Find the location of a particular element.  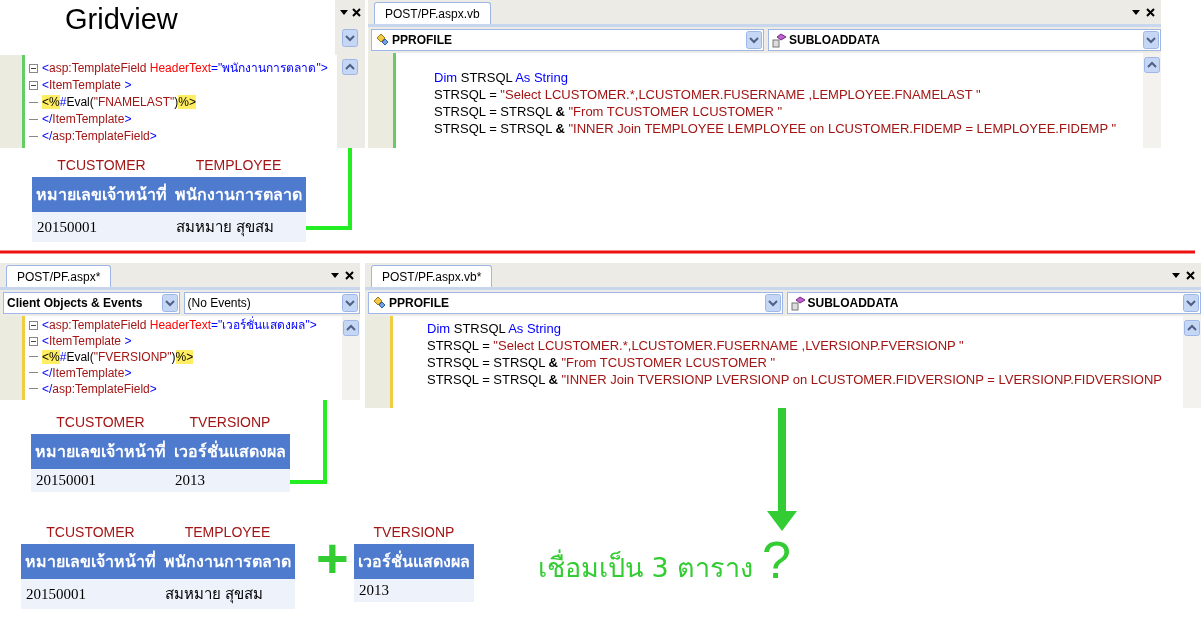

code-line: STRSQL = STRSQL & "INNER Join TVERSIONP LVERSIONP on LCUSTOMER.FIDVERSIONP = LVERSIONP.FIDVERSIONP is located at coordinates (794, 379).